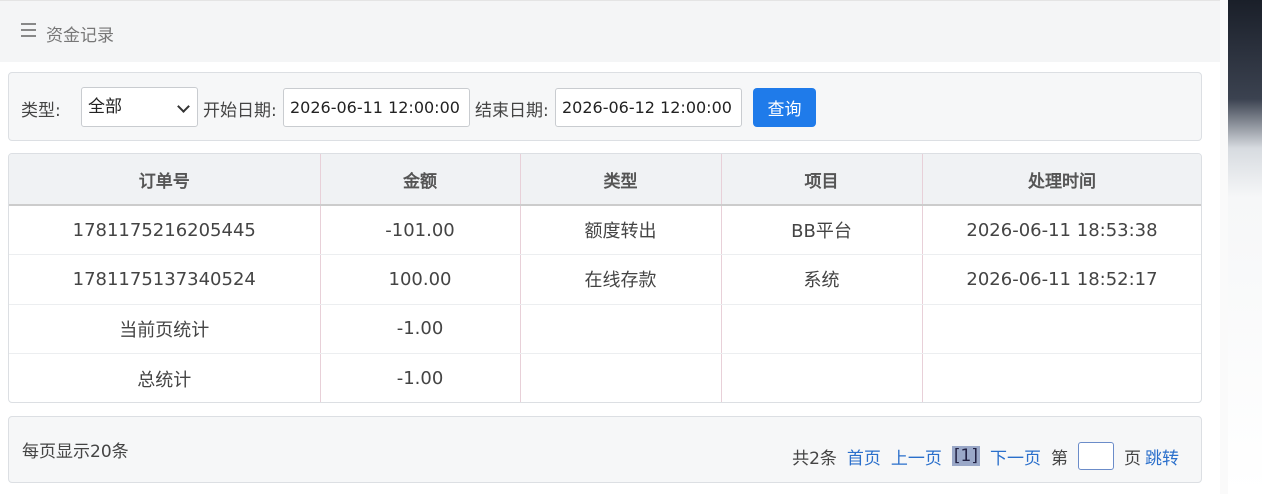 Image resolution: width=1262 pixels, height=494 pixels. Describe the element at coordinates (420, 279) in the screenshot. I see `cell-amount: 100.00` at that location.